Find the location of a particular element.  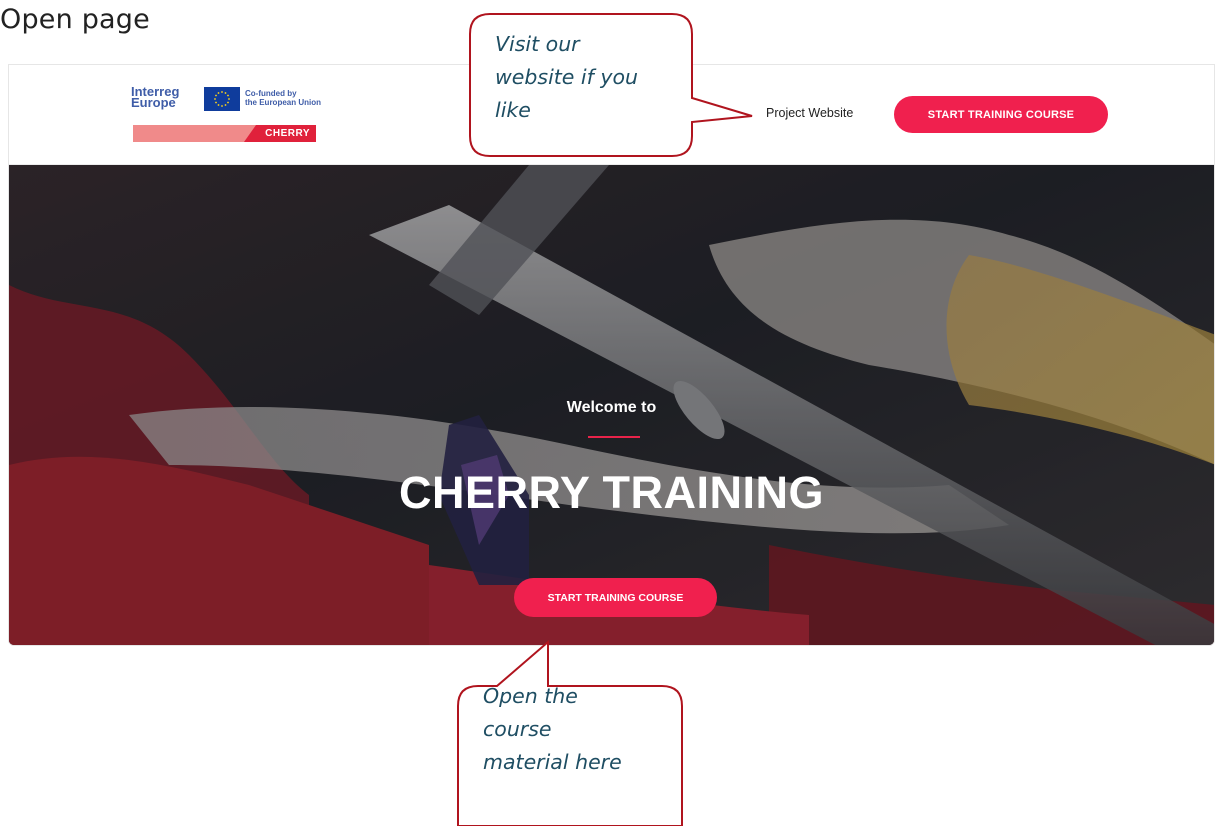

callout-top-line: like is located at coordinates (513, 110).